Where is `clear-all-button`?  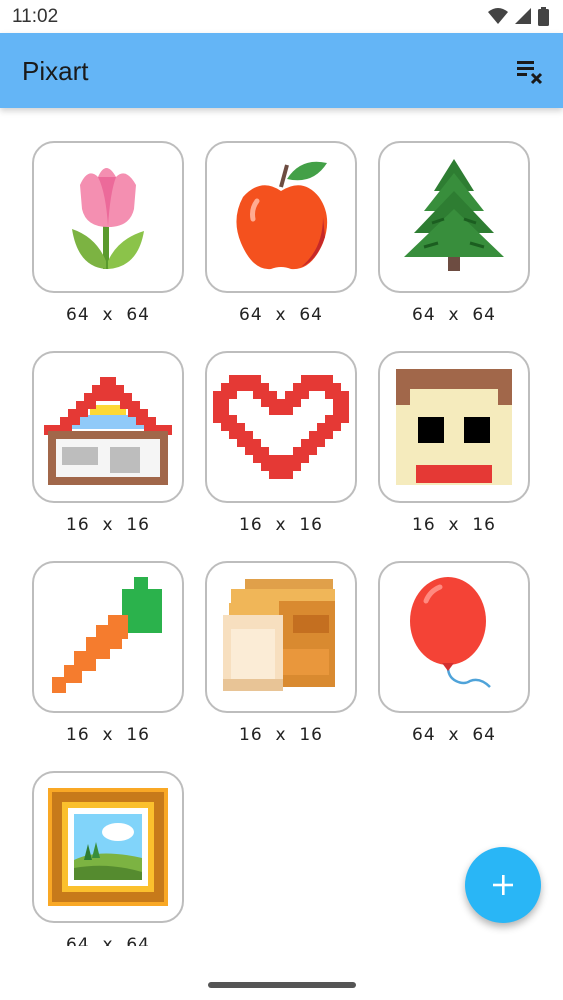
clear-all-button is located at coordinates (531, 72).